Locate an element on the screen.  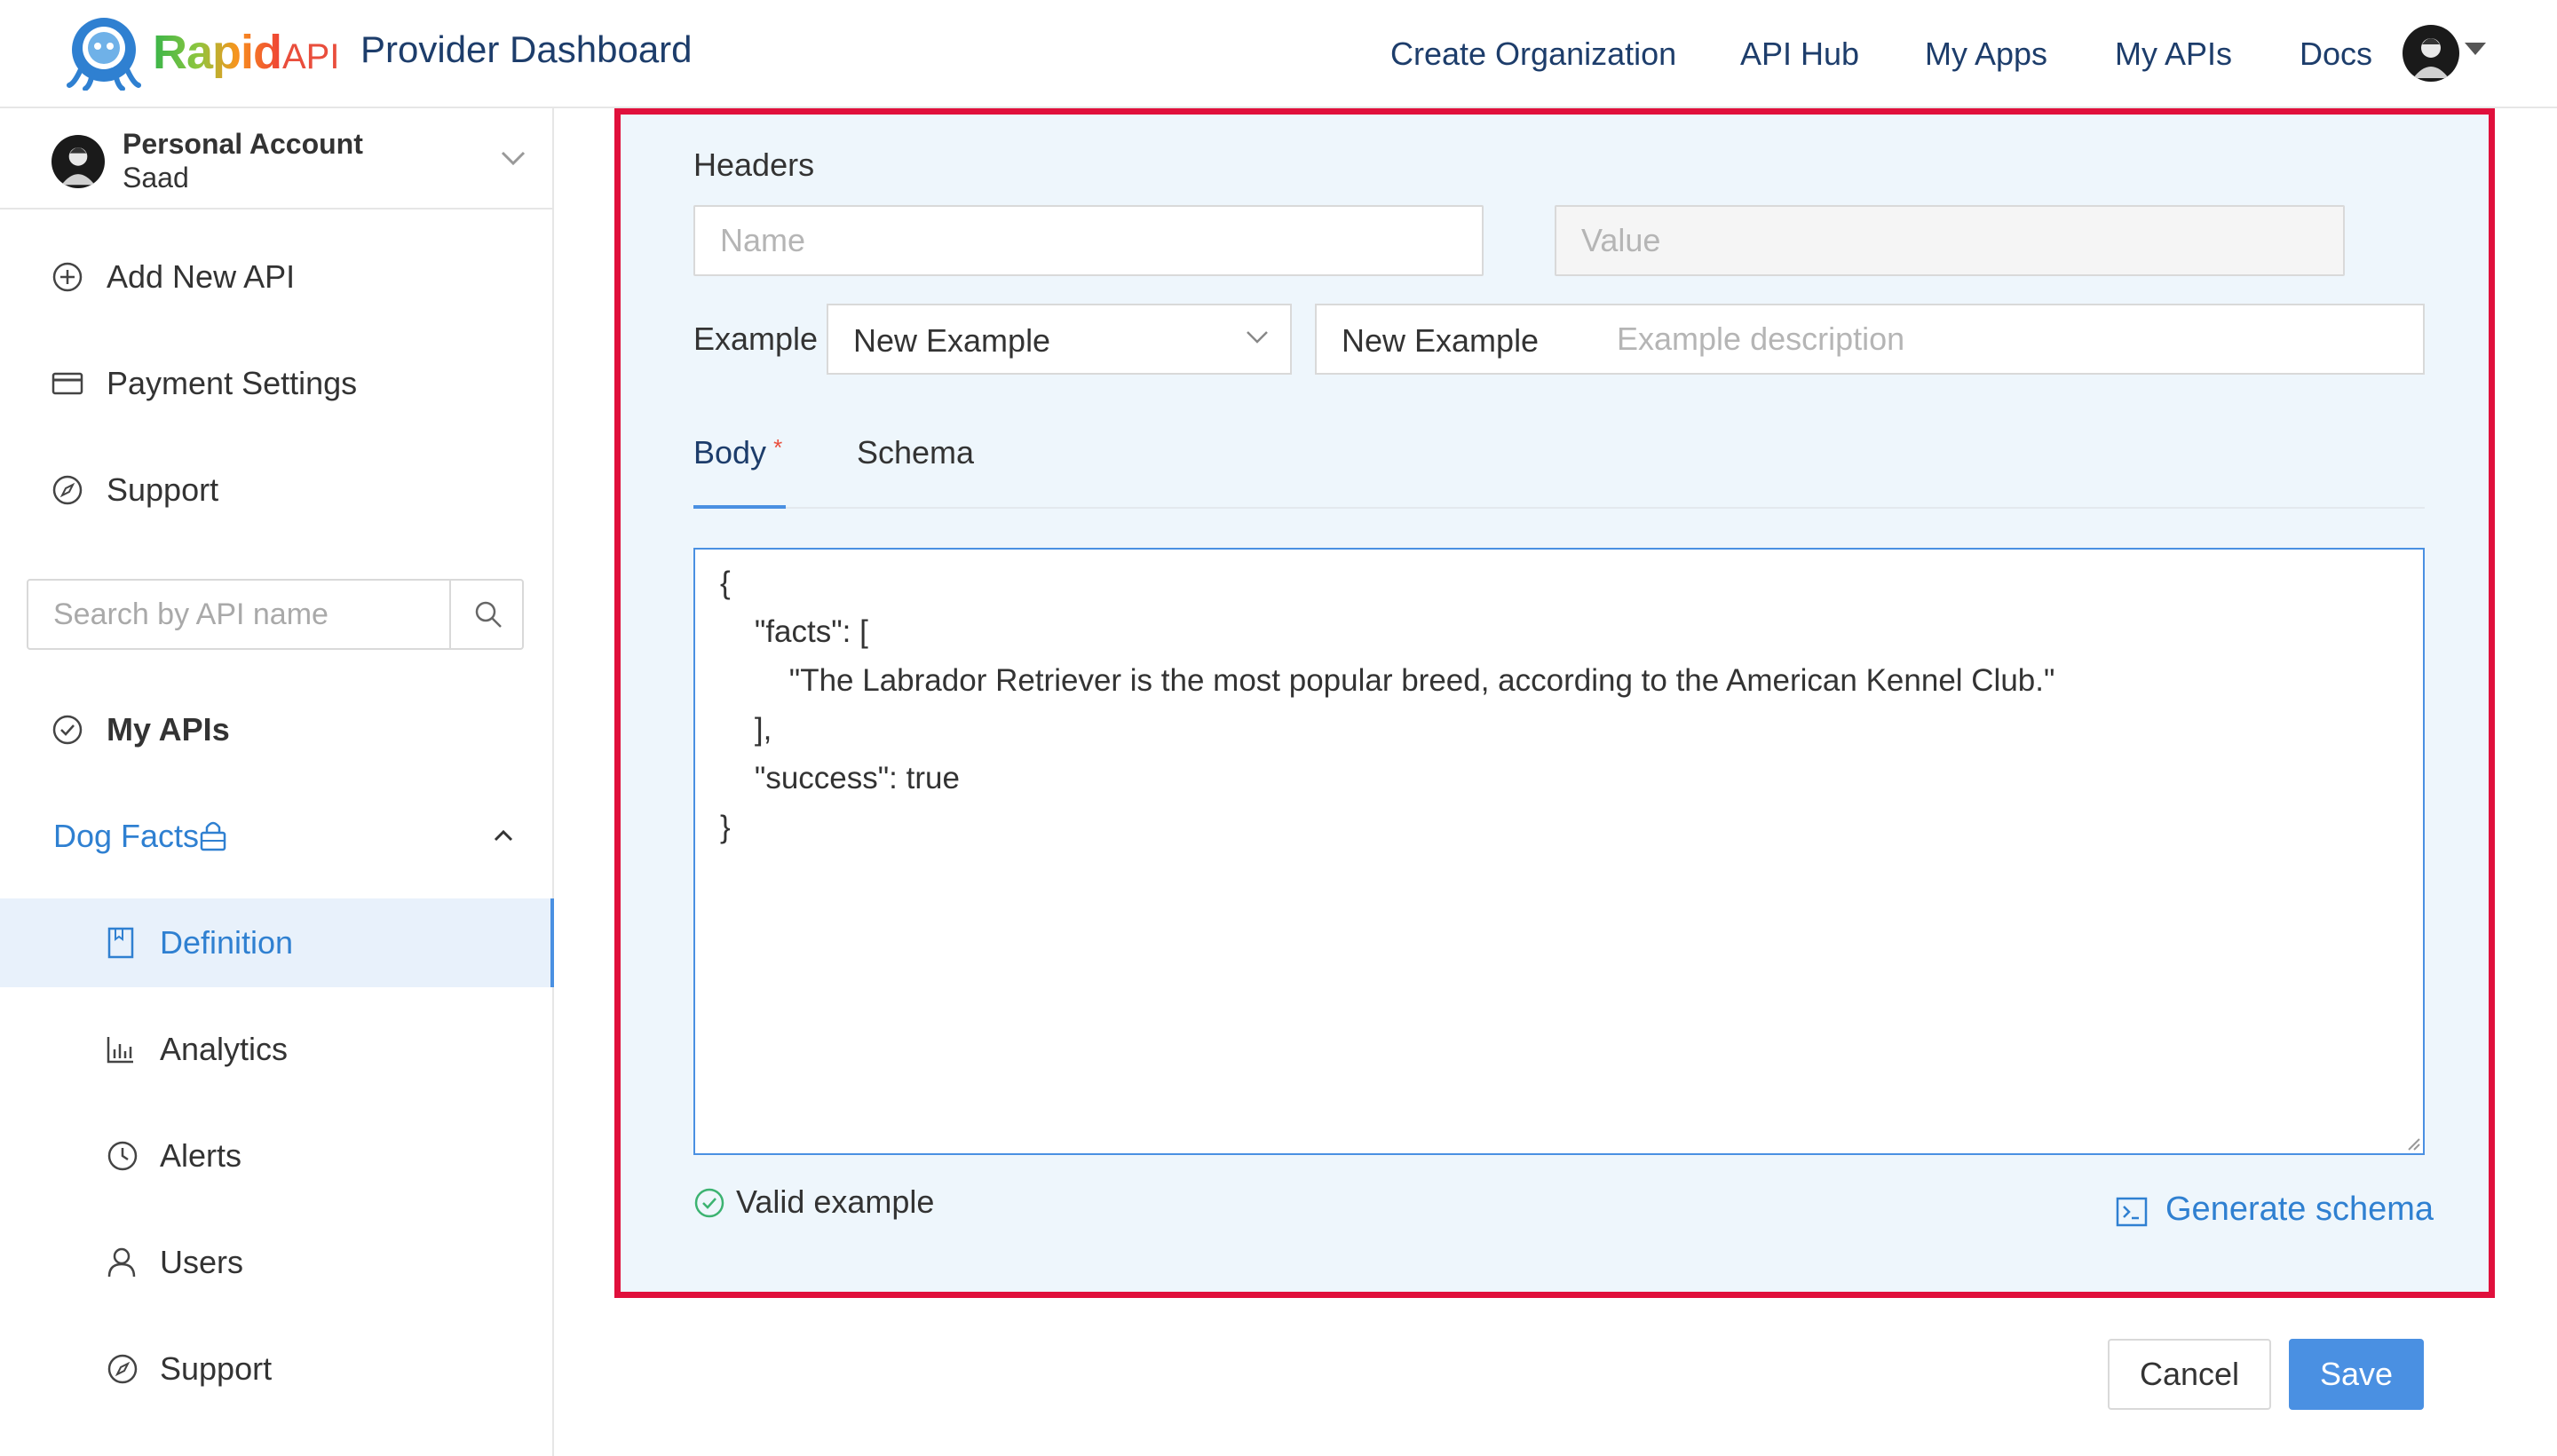
generate-schema-label: Generate schema is located at coordinates (2299, 1209).